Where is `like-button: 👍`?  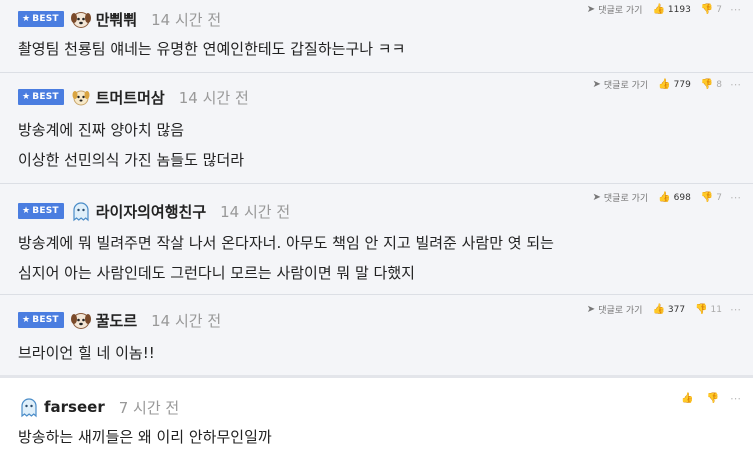 like-button: 👍 is located at coordinates (688, 398).